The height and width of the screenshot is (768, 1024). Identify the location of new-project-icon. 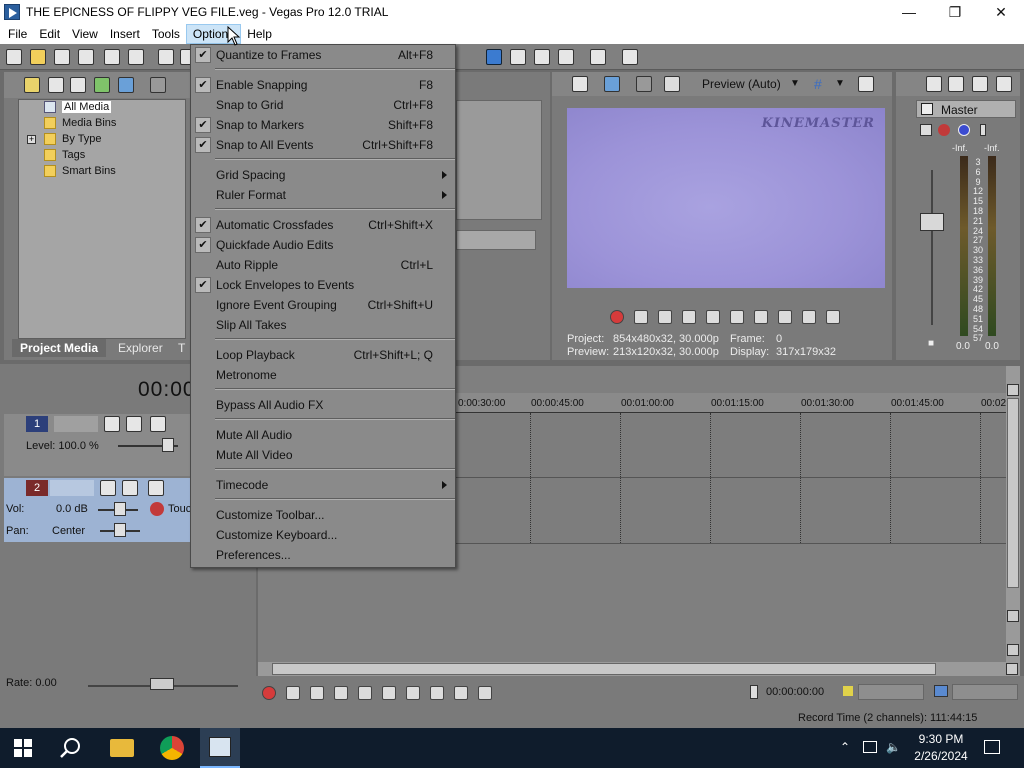
(14, 57).